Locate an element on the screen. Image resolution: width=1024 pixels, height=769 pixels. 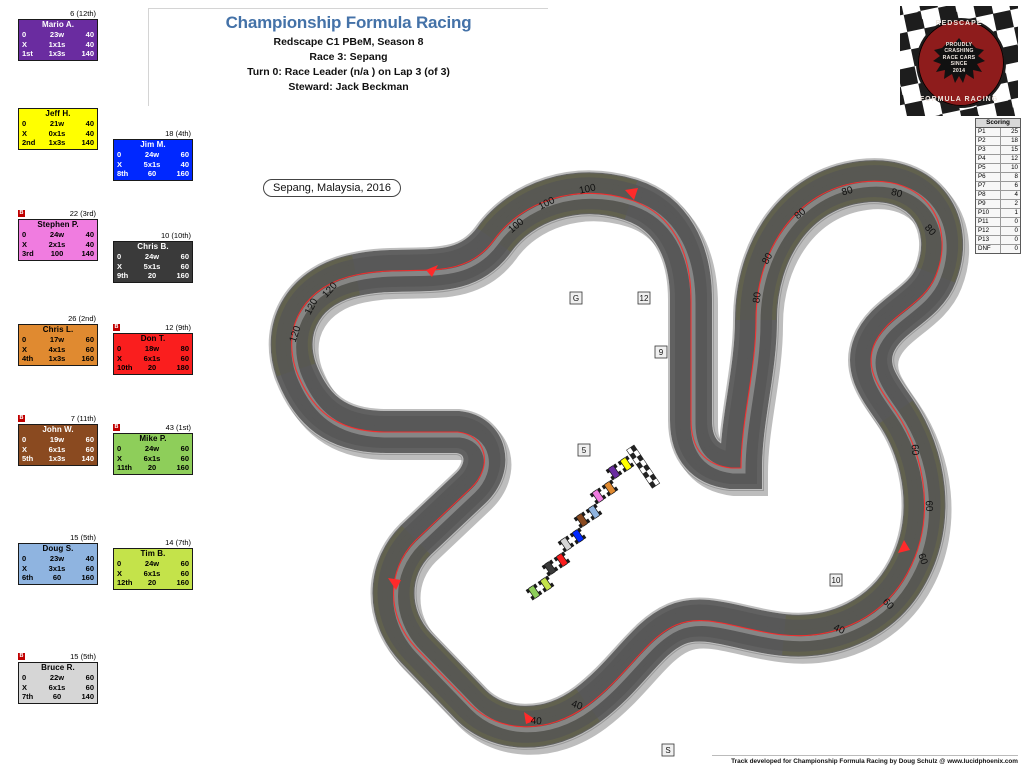
driver-stat-row: 3rd 100 140 is located at coordinates (58, 254).